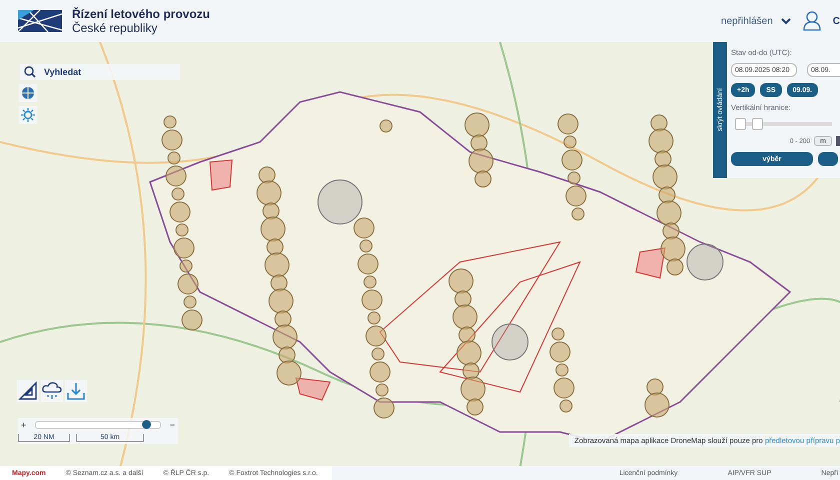 The width and height of the screenshot is (840, 480). I want to click on ruler-icon, so click(28, 391).